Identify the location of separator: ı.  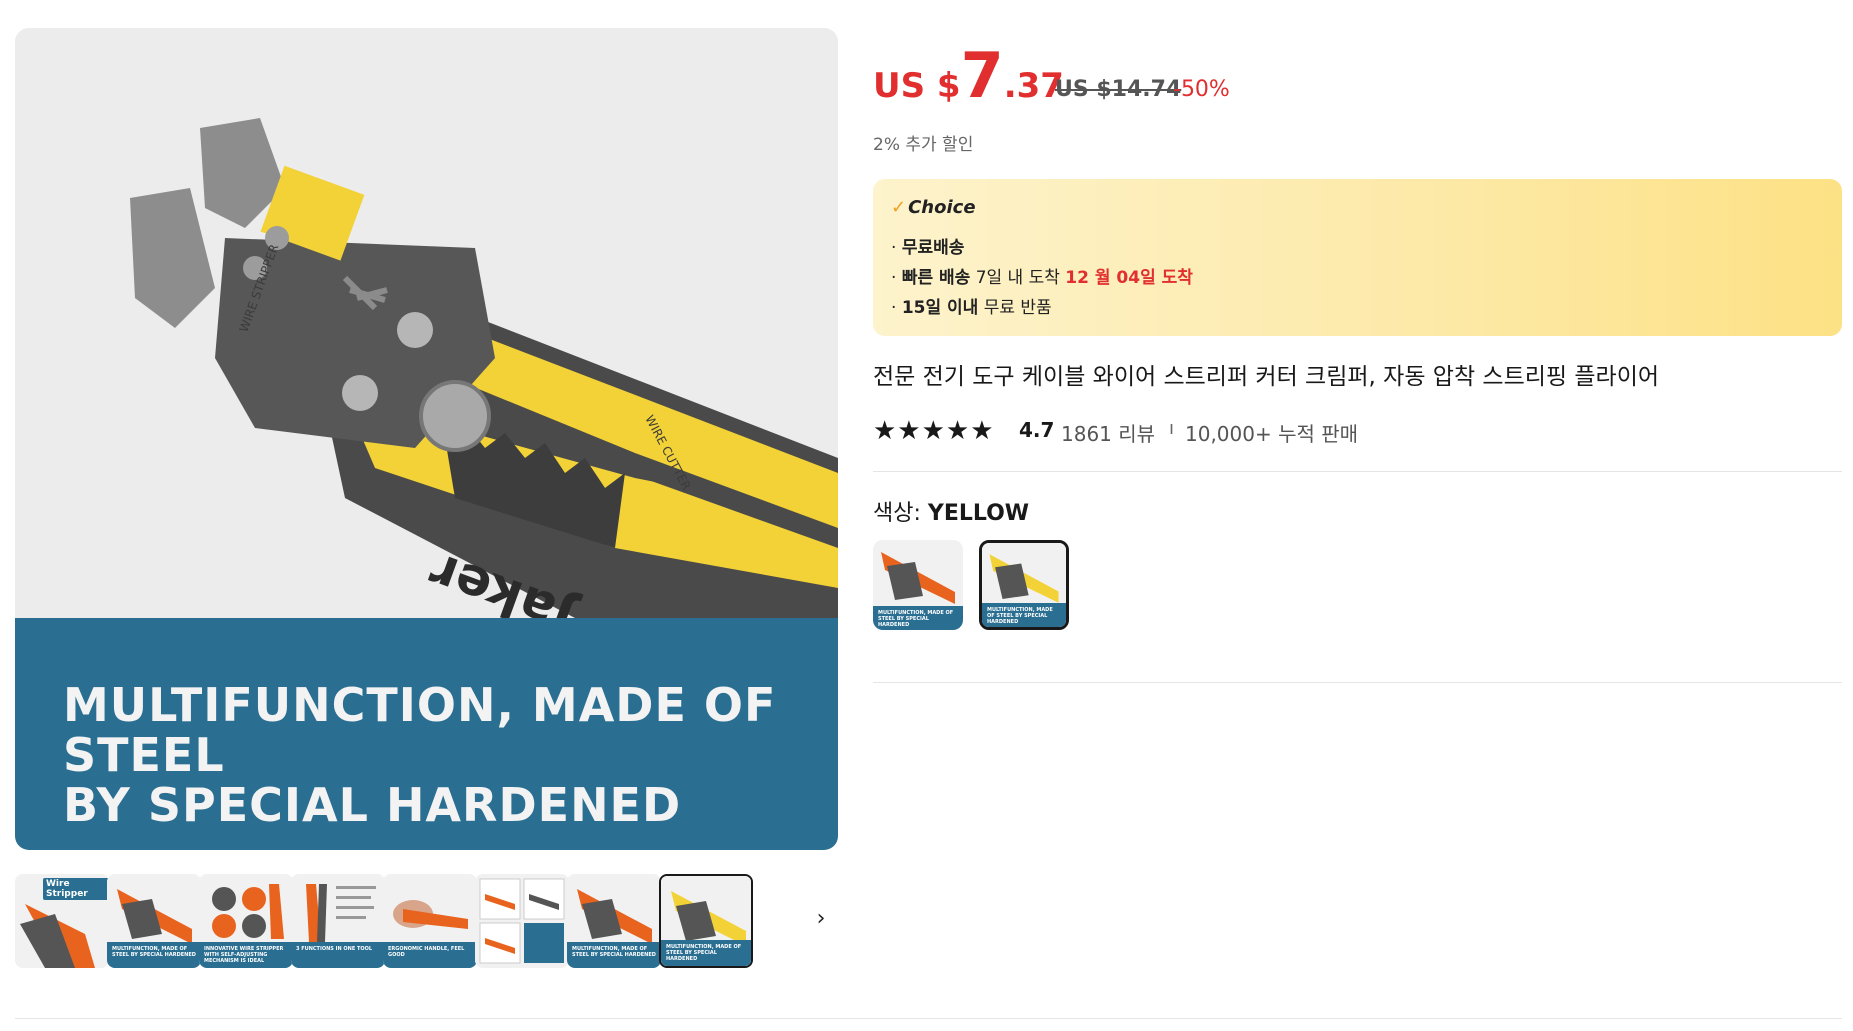
(1172, 428).